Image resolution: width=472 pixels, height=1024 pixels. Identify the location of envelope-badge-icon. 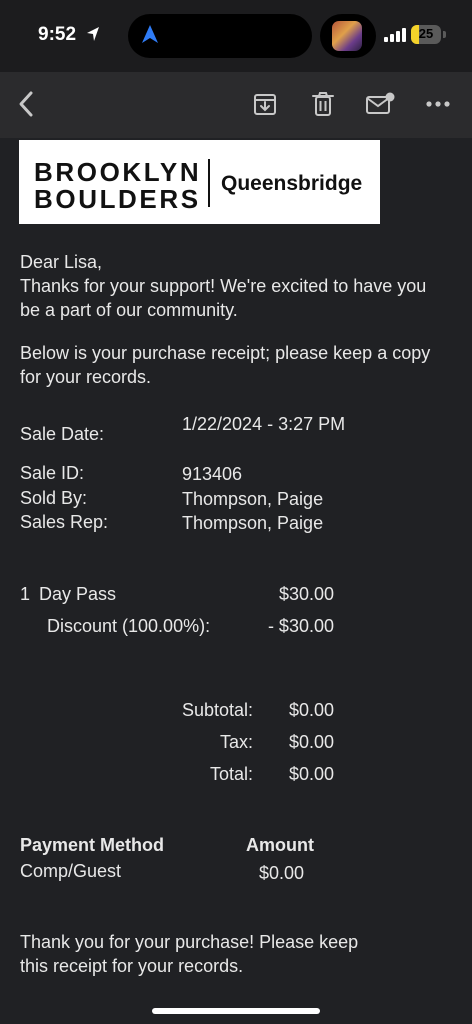
(380, 103).